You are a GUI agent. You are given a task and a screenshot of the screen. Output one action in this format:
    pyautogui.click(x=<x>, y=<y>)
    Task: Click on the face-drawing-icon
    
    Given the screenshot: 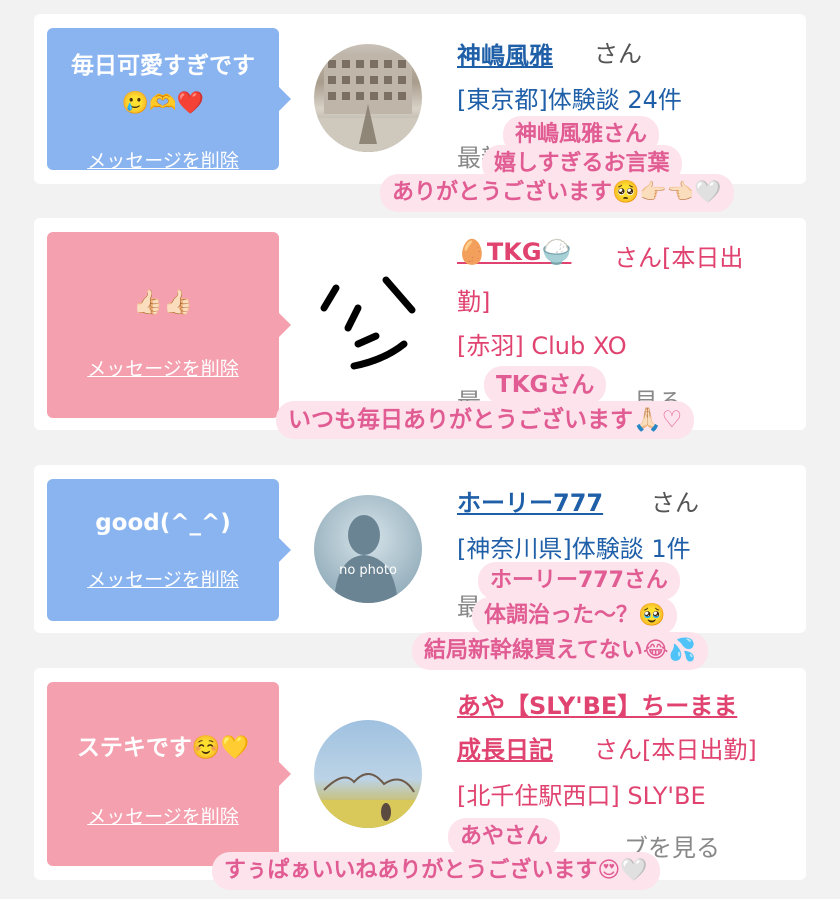 What is the action you would take?
    pyautogui.click(x=368, y=323)
    